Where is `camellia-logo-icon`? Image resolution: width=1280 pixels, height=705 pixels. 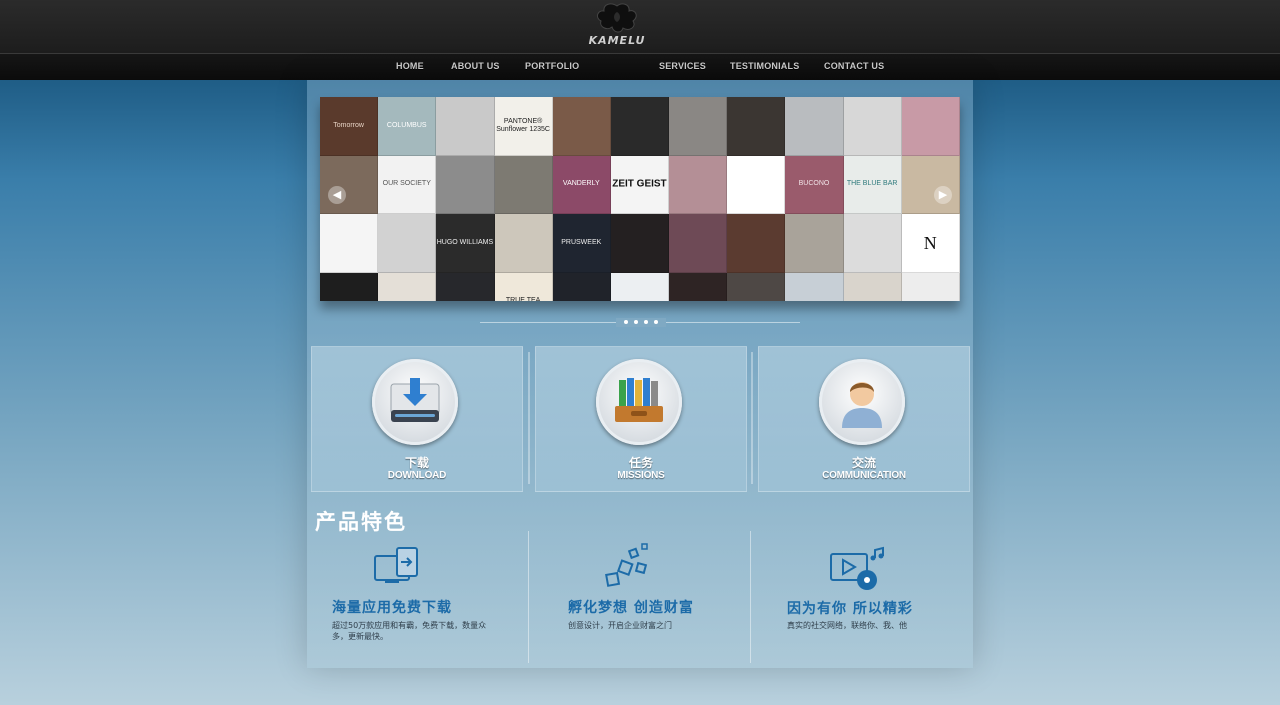 camellia-logo-icon is located at coordinates (616, 18).